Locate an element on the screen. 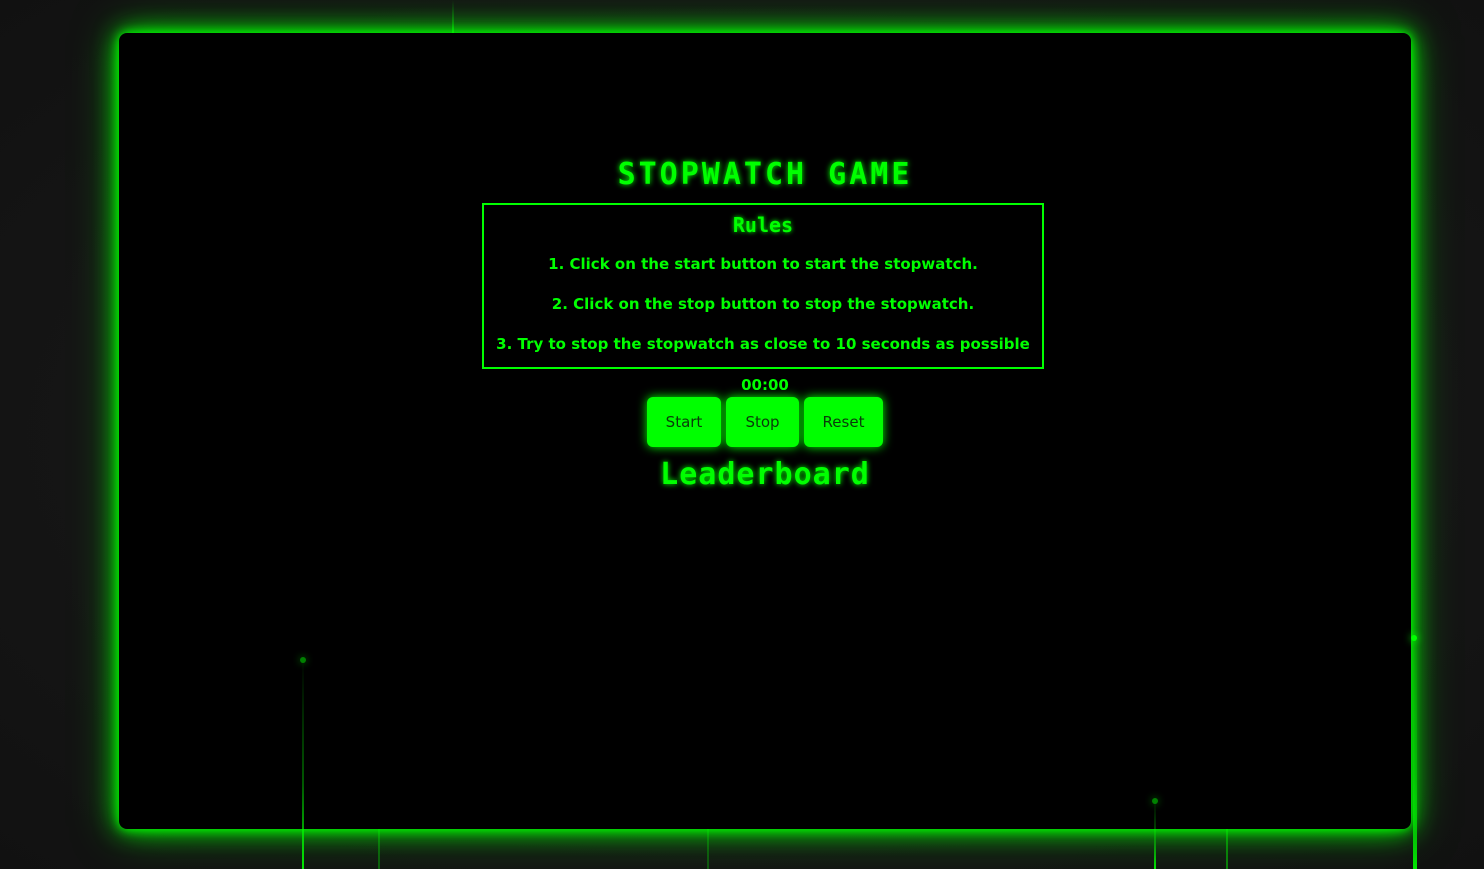 Image resolution: width=1484 pixels, height=869 pixels. reset-button: Reset is located at coordinates (843, 422).